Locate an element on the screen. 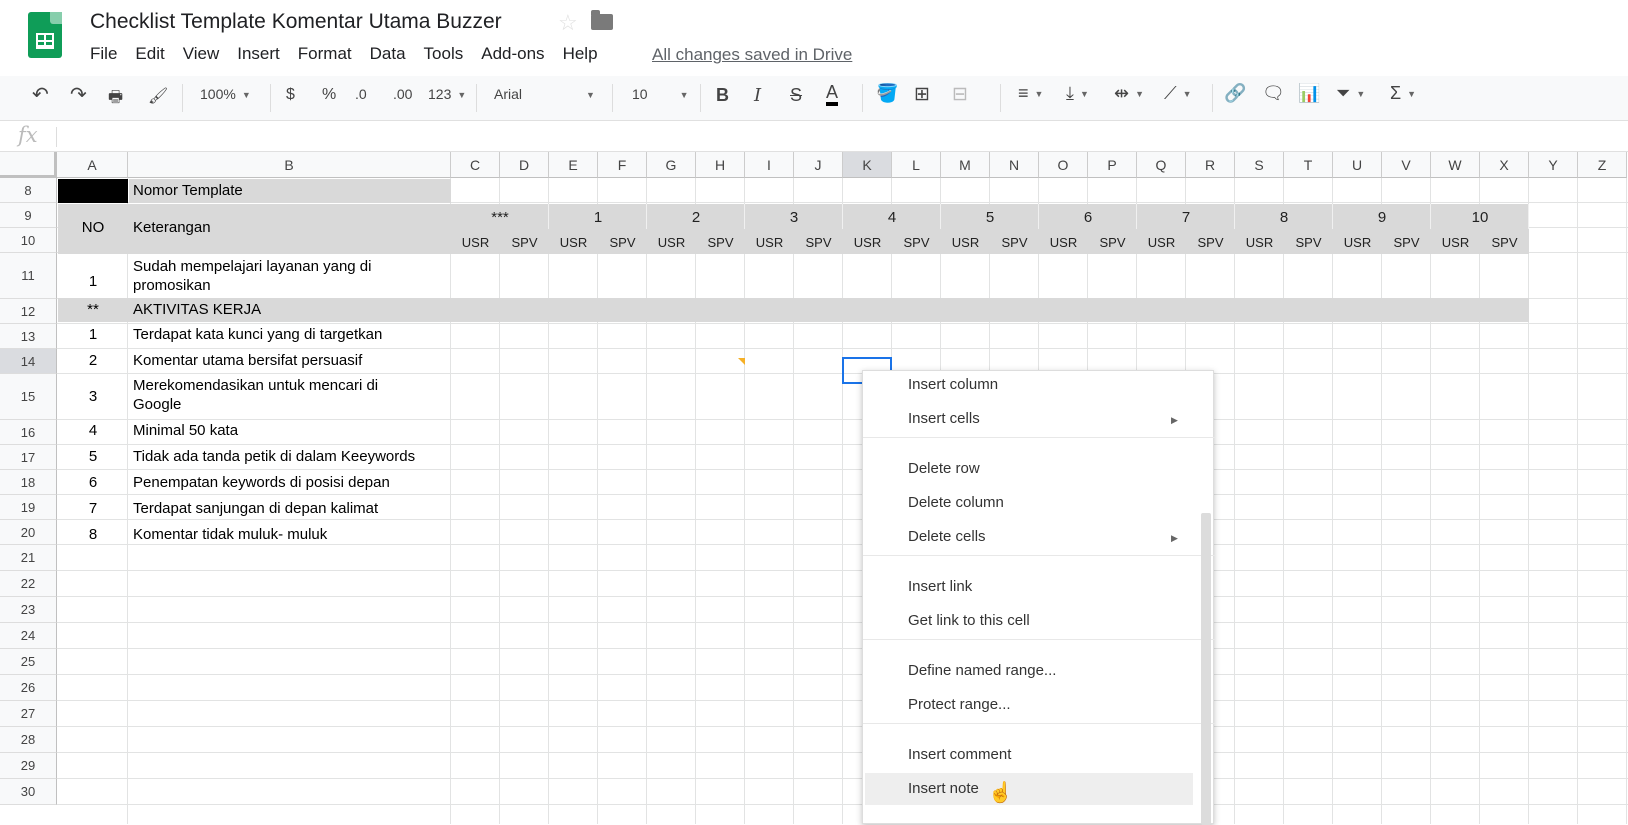 The width and height of the screenshot is (1628, 825). row-header-25: 25 is located at coordinates (28, 662).